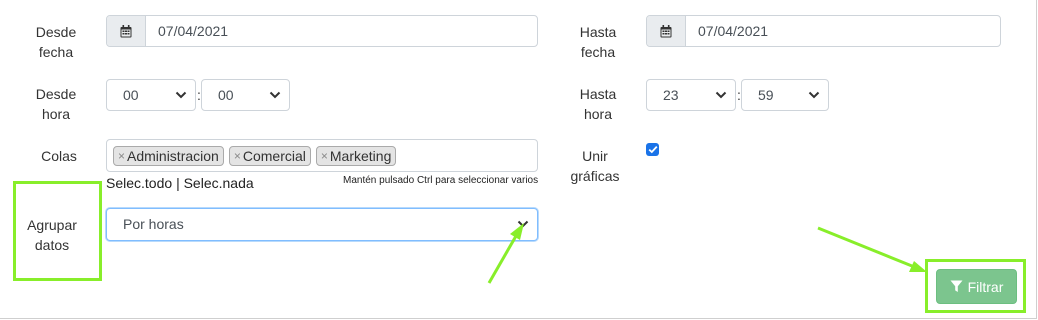 This screenshot has width=1038, height=320. I want to click on desde-hora-hour-select: 00, so click(151, 95).